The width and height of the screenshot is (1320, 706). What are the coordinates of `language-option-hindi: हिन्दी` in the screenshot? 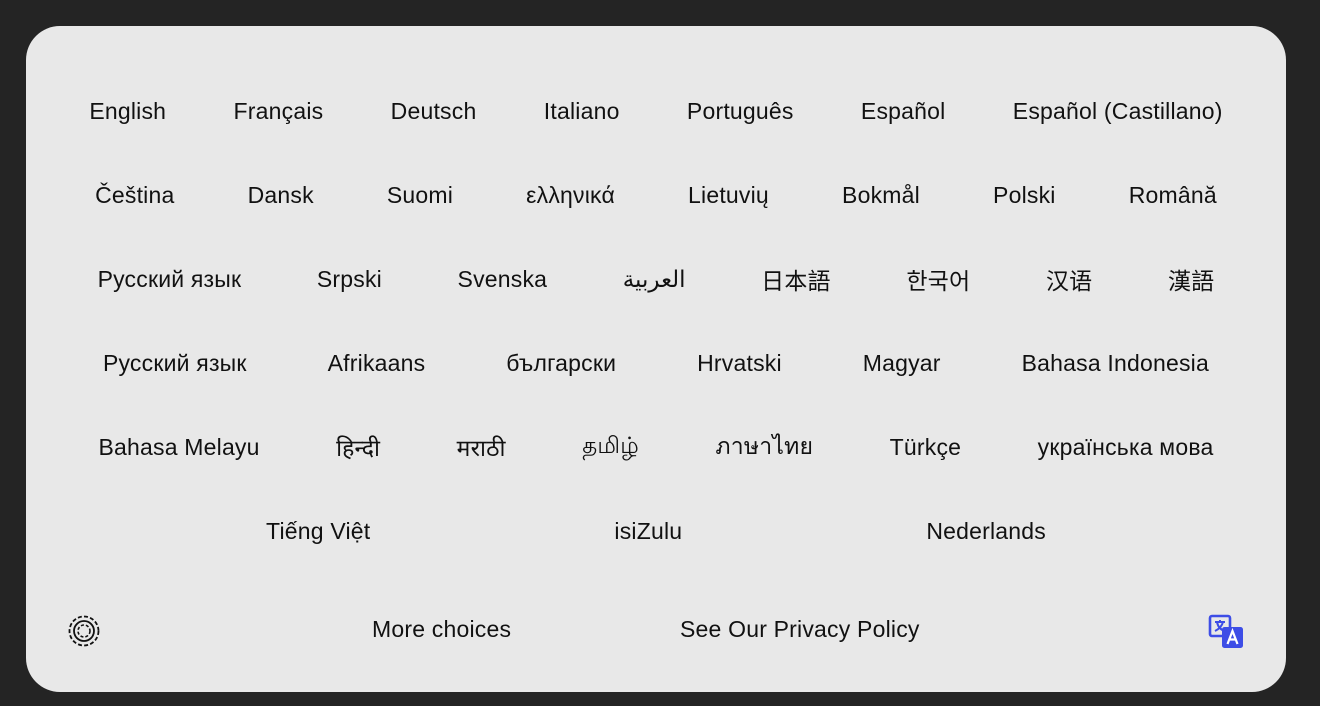 It's located at (358, 447).